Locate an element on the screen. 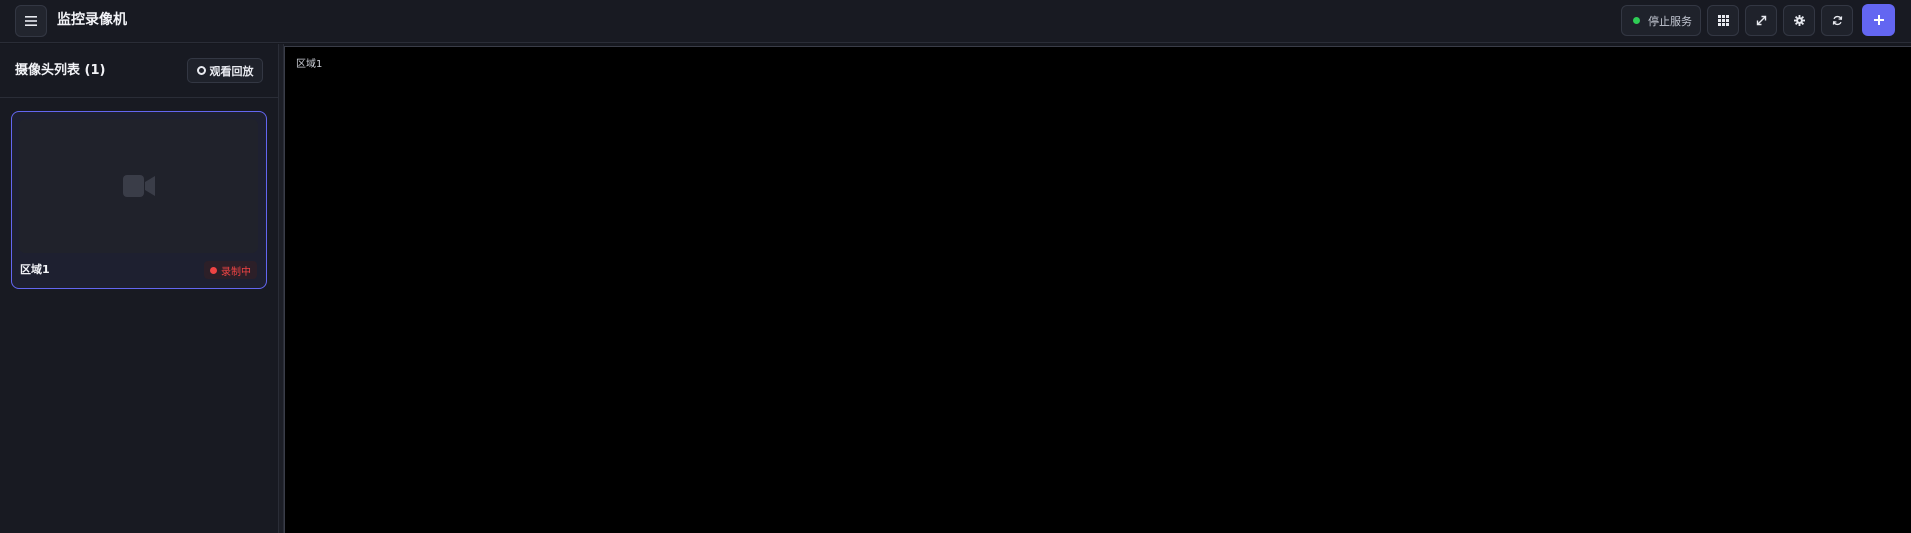 Image resolution: width=1911 pixels, height=533 pixels. refresh-icon is located at coordinates (1837, 20).